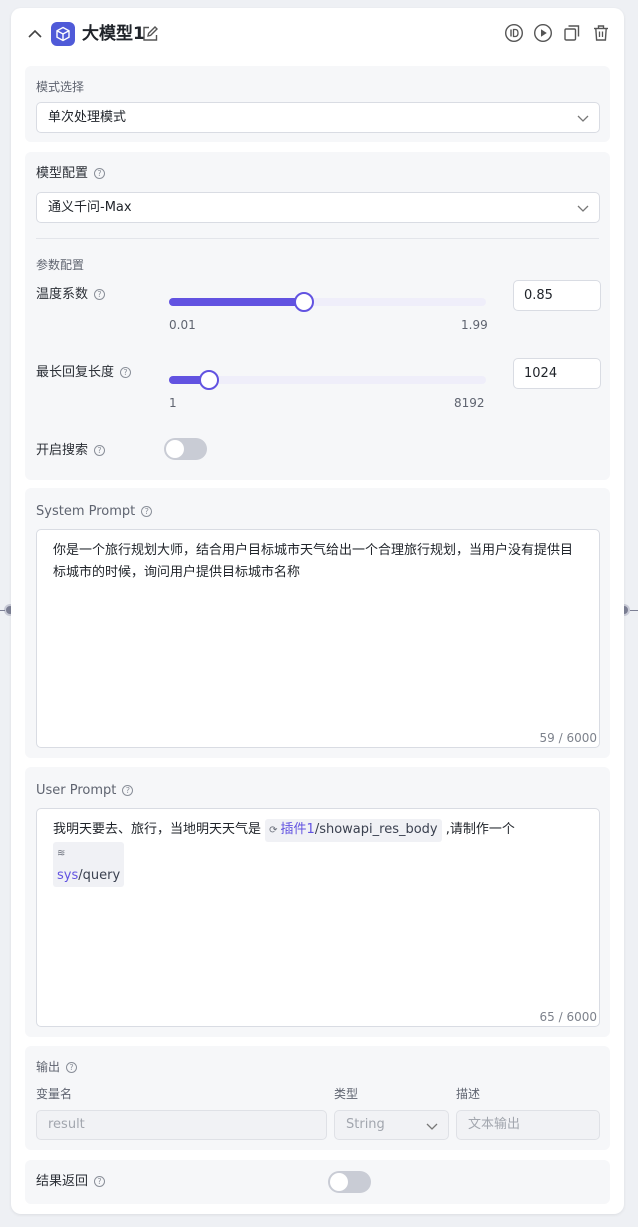  What do you see at coordinates (634, 610) in the screenshot?
I see `output-connector-line` at bounding box center [634, 610].